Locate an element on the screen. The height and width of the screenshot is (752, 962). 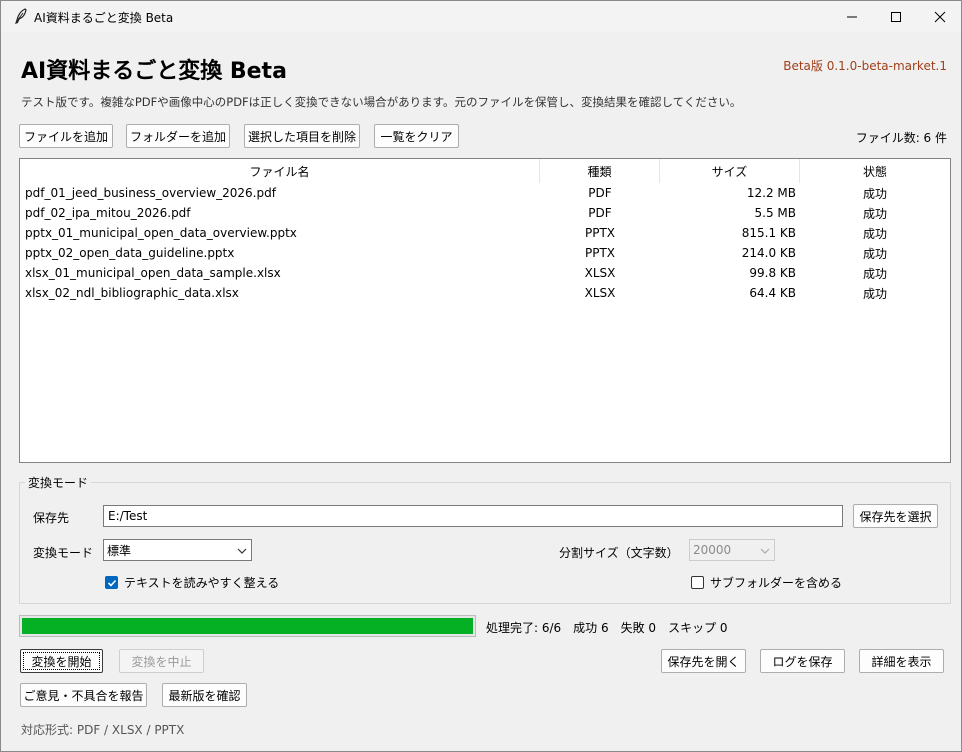
column-header-type: 種類 is located at coordinates (600, 171).